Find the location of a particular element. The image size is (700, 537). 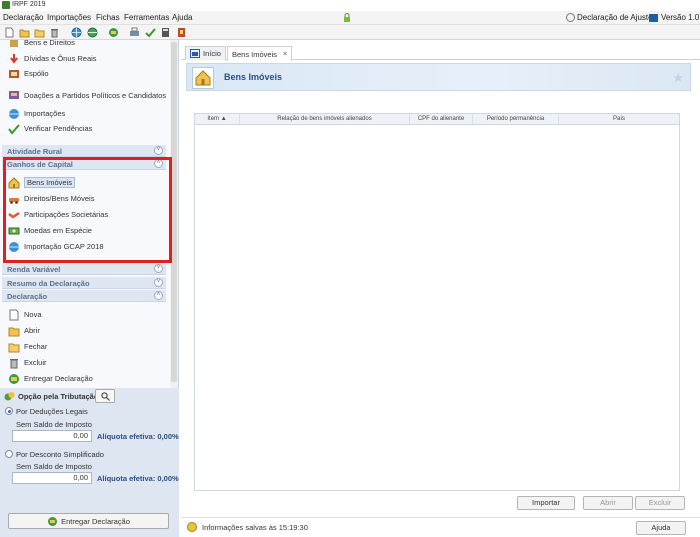

nav-label: Nova is located at coordinates (33, 314).